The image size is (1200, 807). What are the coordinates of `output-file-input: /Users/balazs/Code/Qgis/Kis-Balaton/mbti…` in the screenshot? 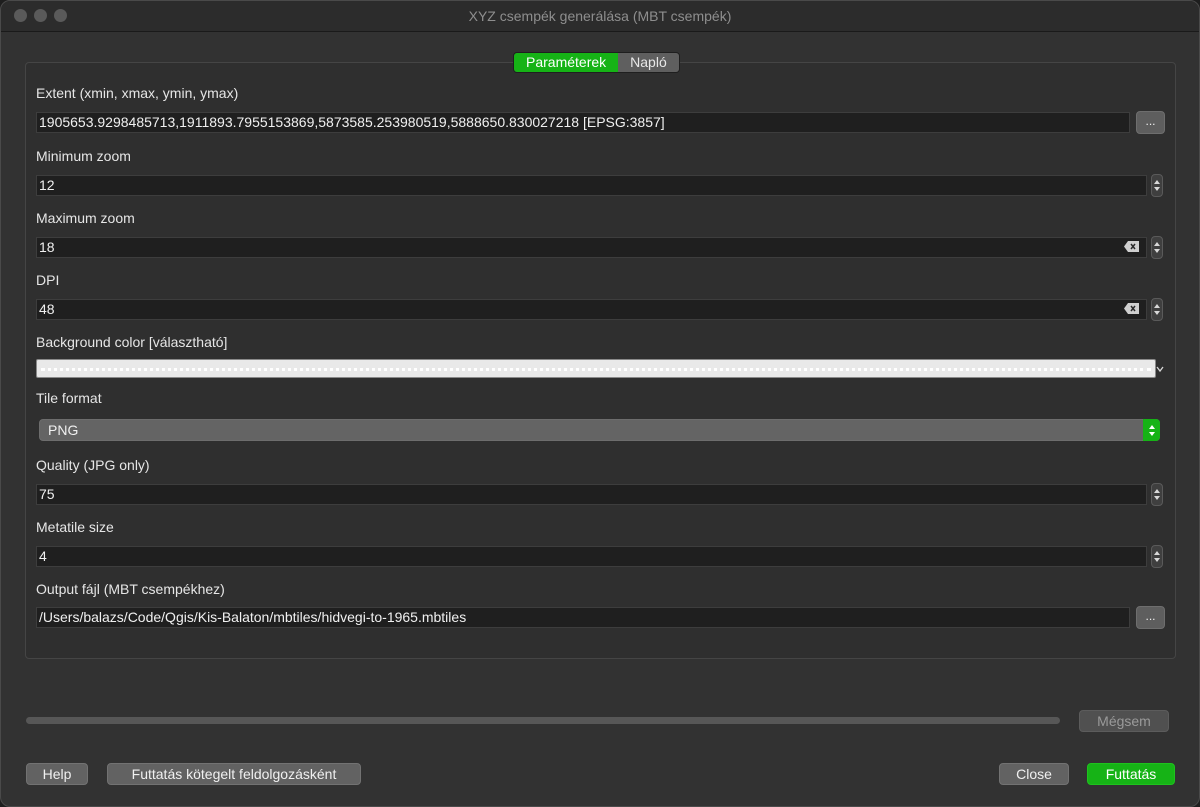 It's located at (583, 617).